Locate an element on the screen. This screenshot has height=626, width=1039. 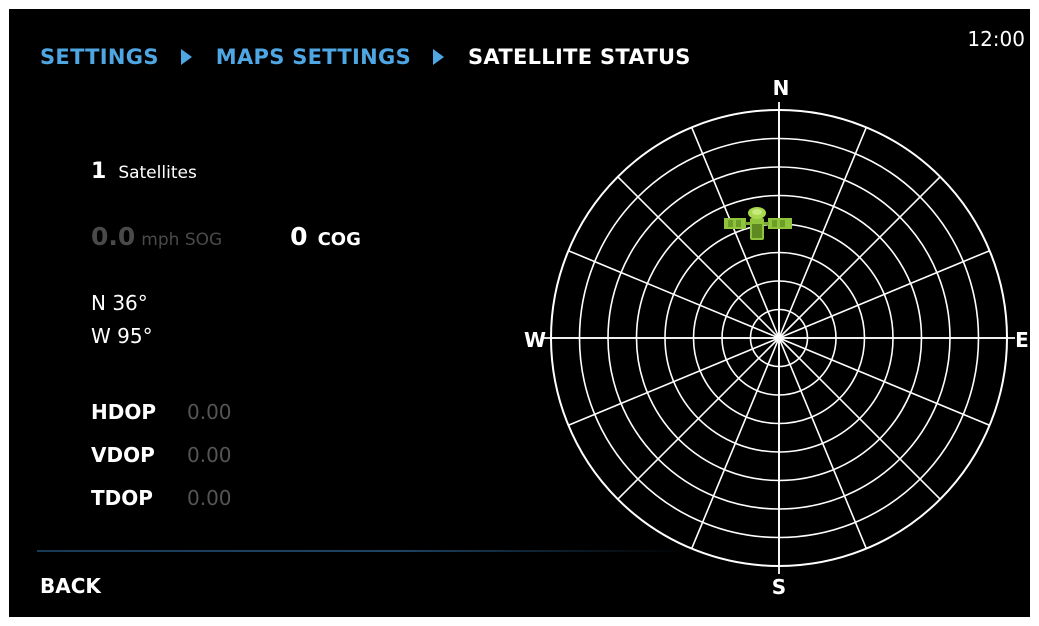
compass-north: N is located at coordinates (781, 88).